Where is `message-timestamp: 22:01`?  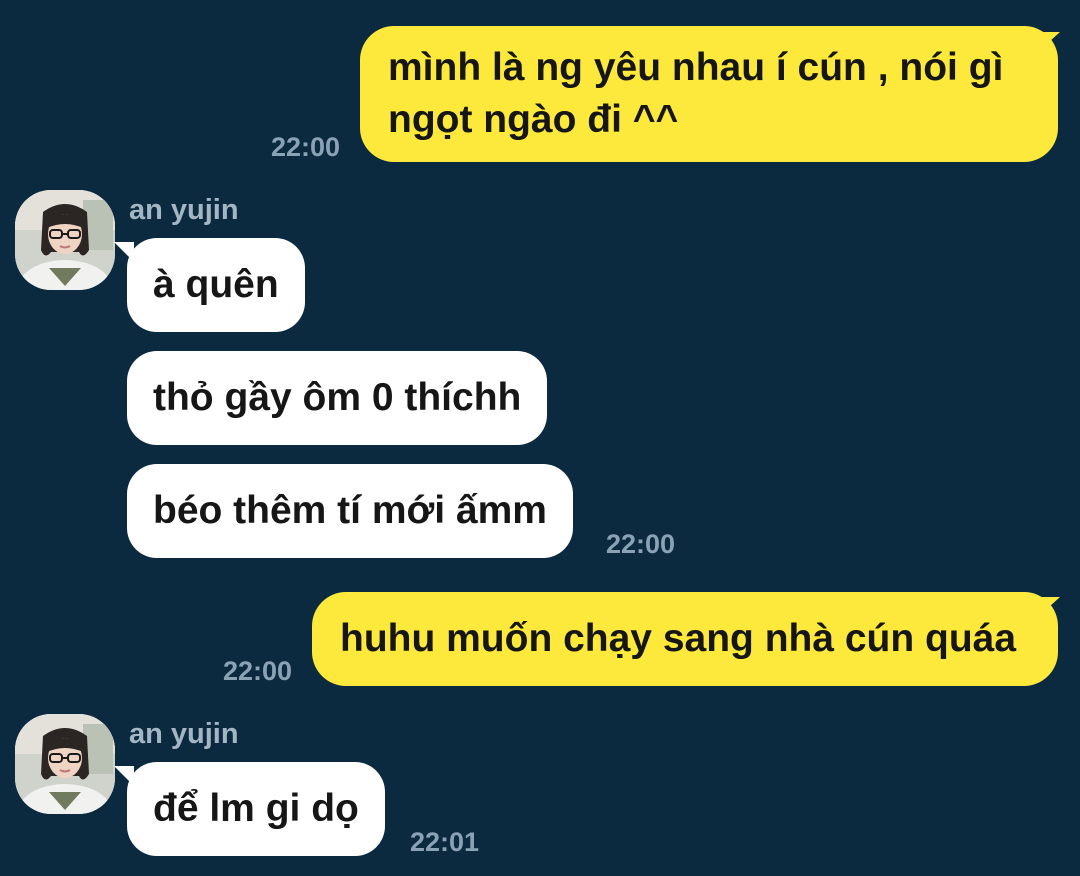 message-timestamp: 22:01 is located at coordinates (445, 842).